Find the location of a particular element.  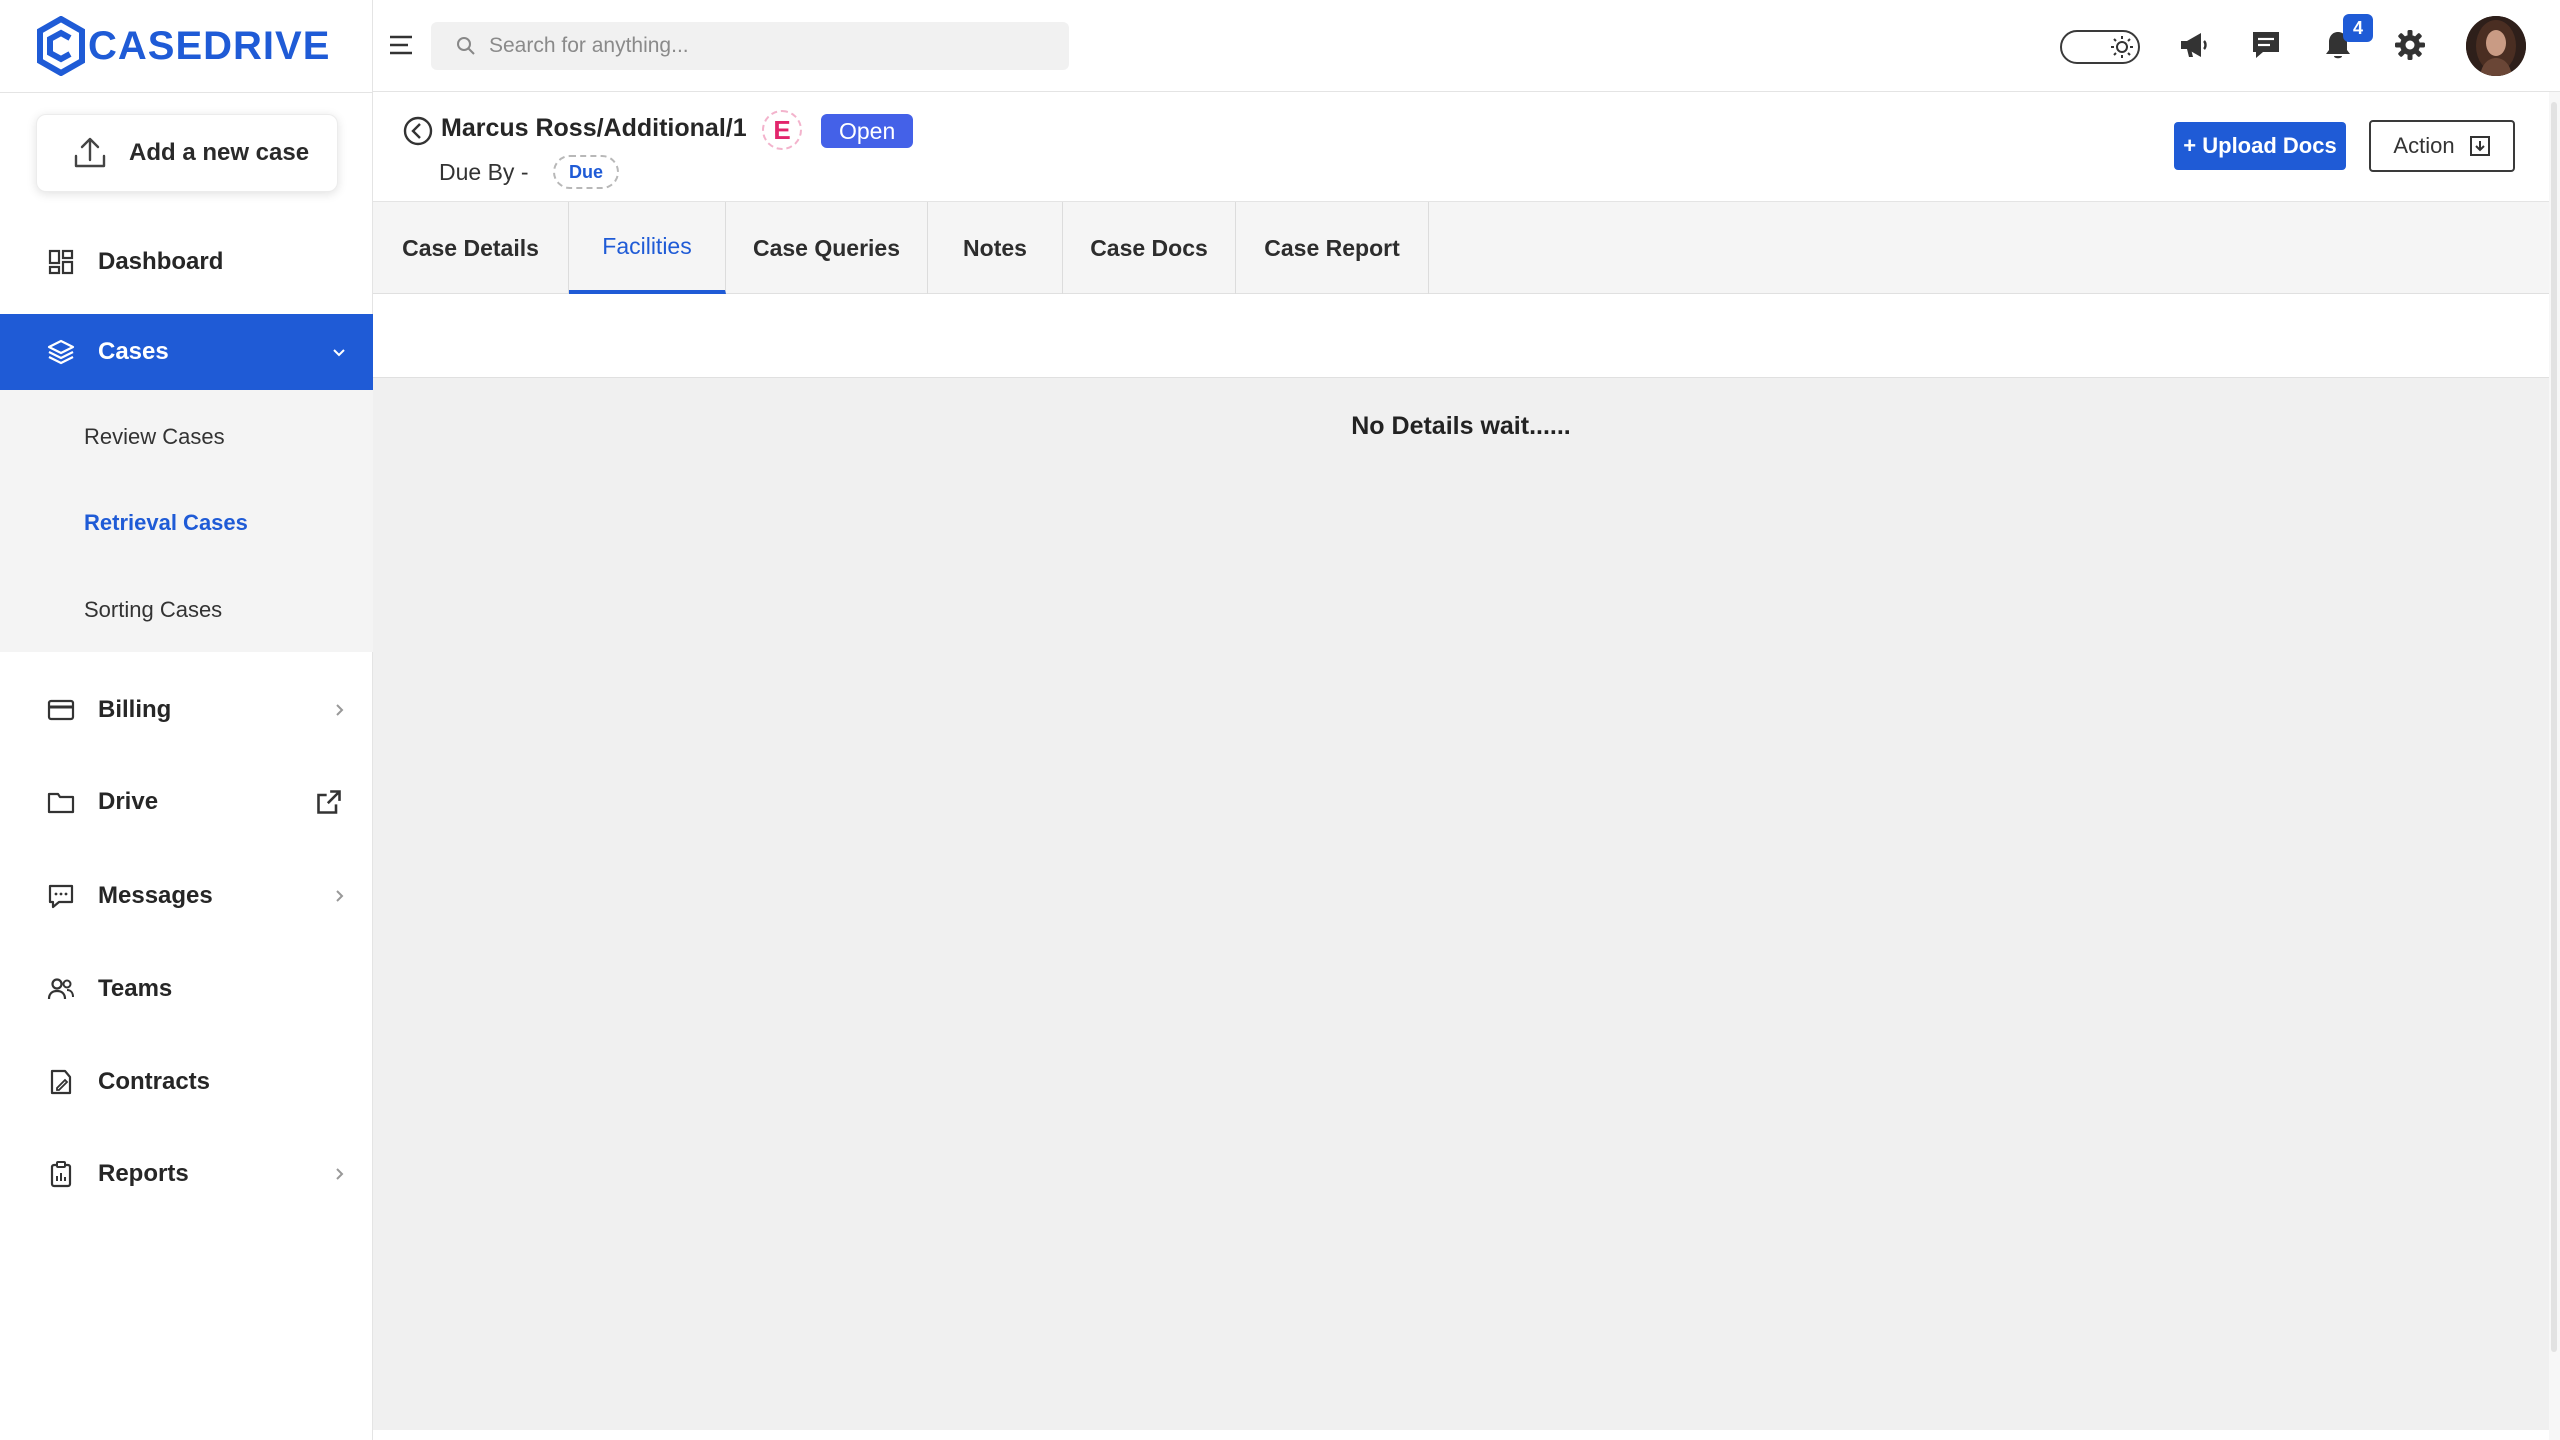

layers-icon is located at coordinates (61, 352).